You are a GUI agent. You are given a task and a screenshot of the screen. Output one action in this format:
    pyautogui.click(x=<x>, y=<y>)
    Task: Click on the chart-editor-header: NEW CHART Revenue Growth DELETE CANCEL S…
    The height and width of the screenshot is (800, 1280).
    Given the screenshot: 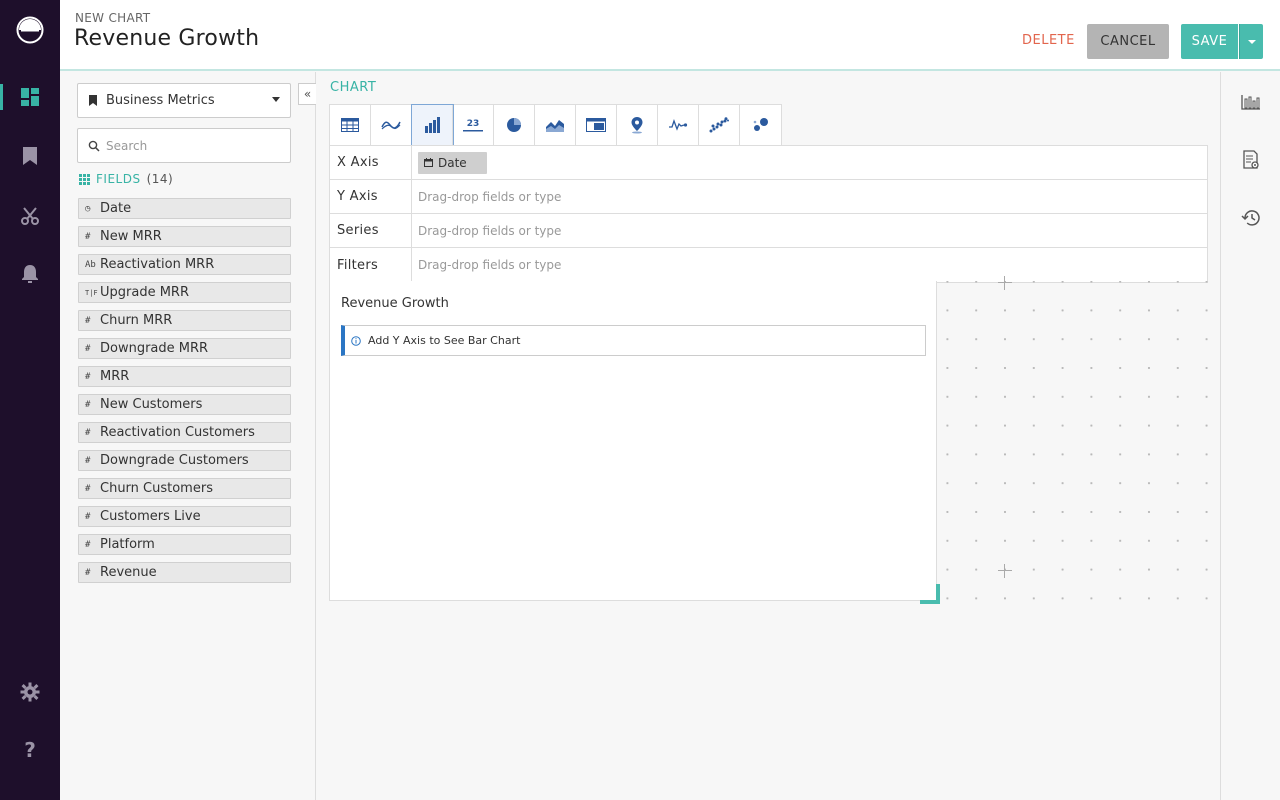 What is the action you would take?
    pyautogui.click(x=670, y=35)
    